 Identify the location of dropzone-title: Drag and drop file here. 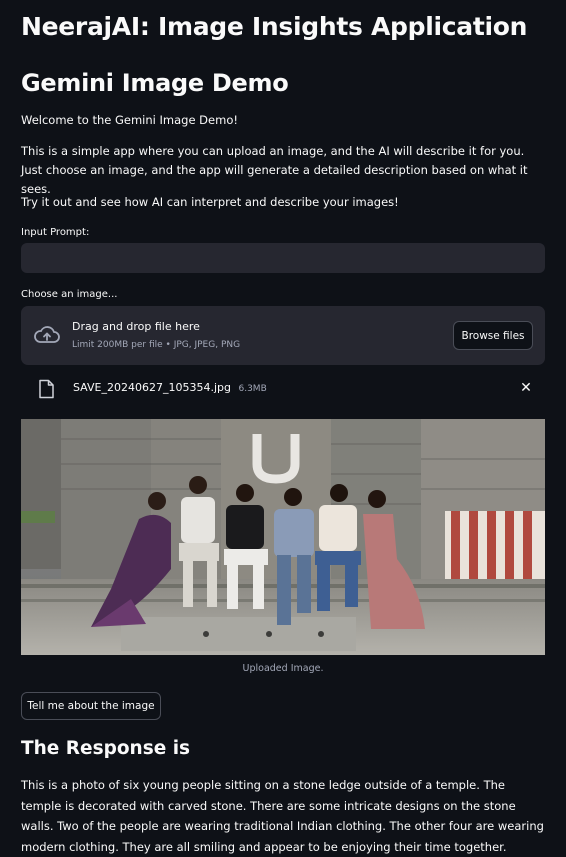
(136, 326).